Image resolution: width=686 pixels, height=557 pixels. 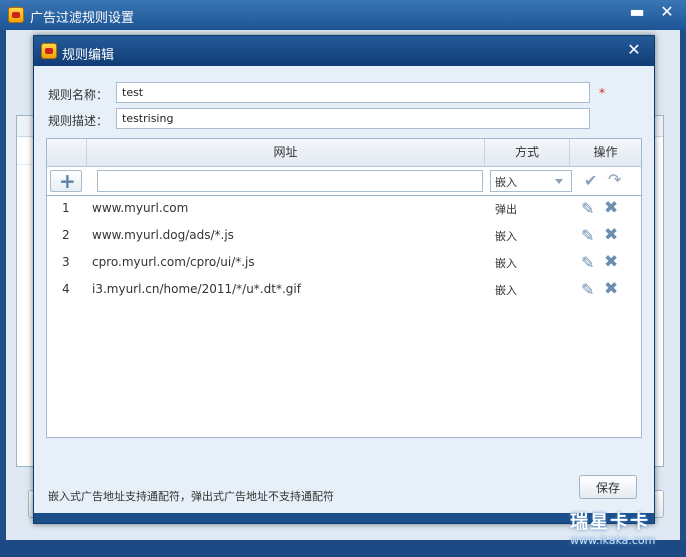 I want to click on row-url: www.myurl.dog/ads/*.js, so click(x=163, y=235).